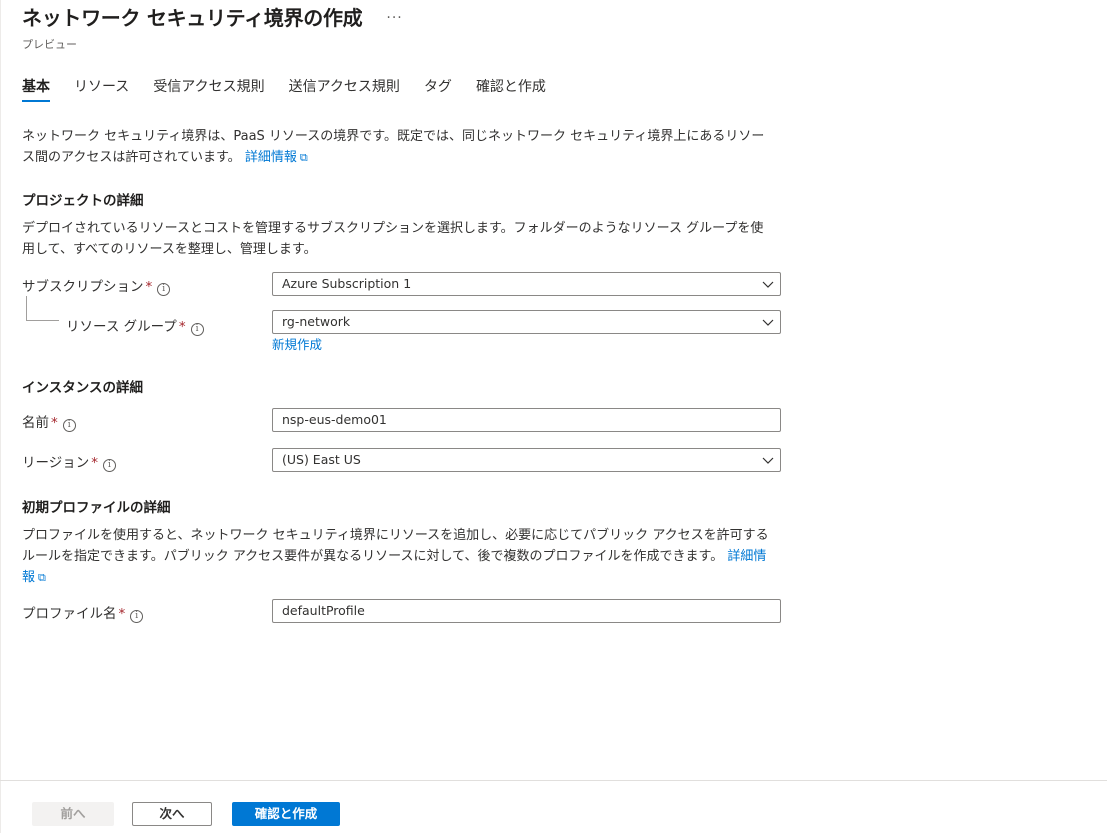 The height and width of the screenshot is (833, 1107). What do you see at coordinates (438, 88) in the screenshot?
I see `tab-tags: タグ` at bounding box center [438, 88].